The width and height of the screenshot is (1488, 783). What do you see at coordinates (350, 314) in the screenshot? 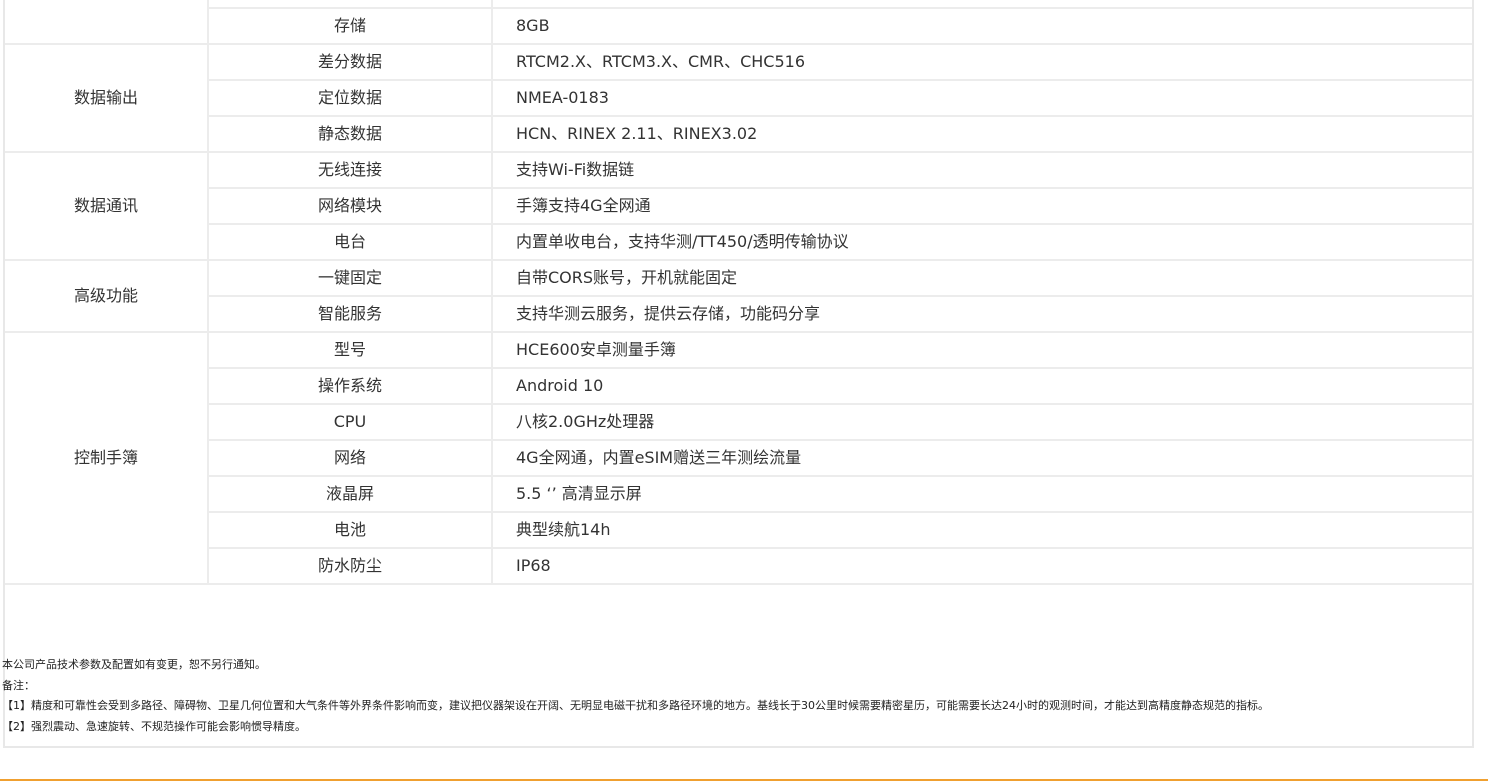
I see `param-cell: 智能服务` at bounding box center [350, 314].